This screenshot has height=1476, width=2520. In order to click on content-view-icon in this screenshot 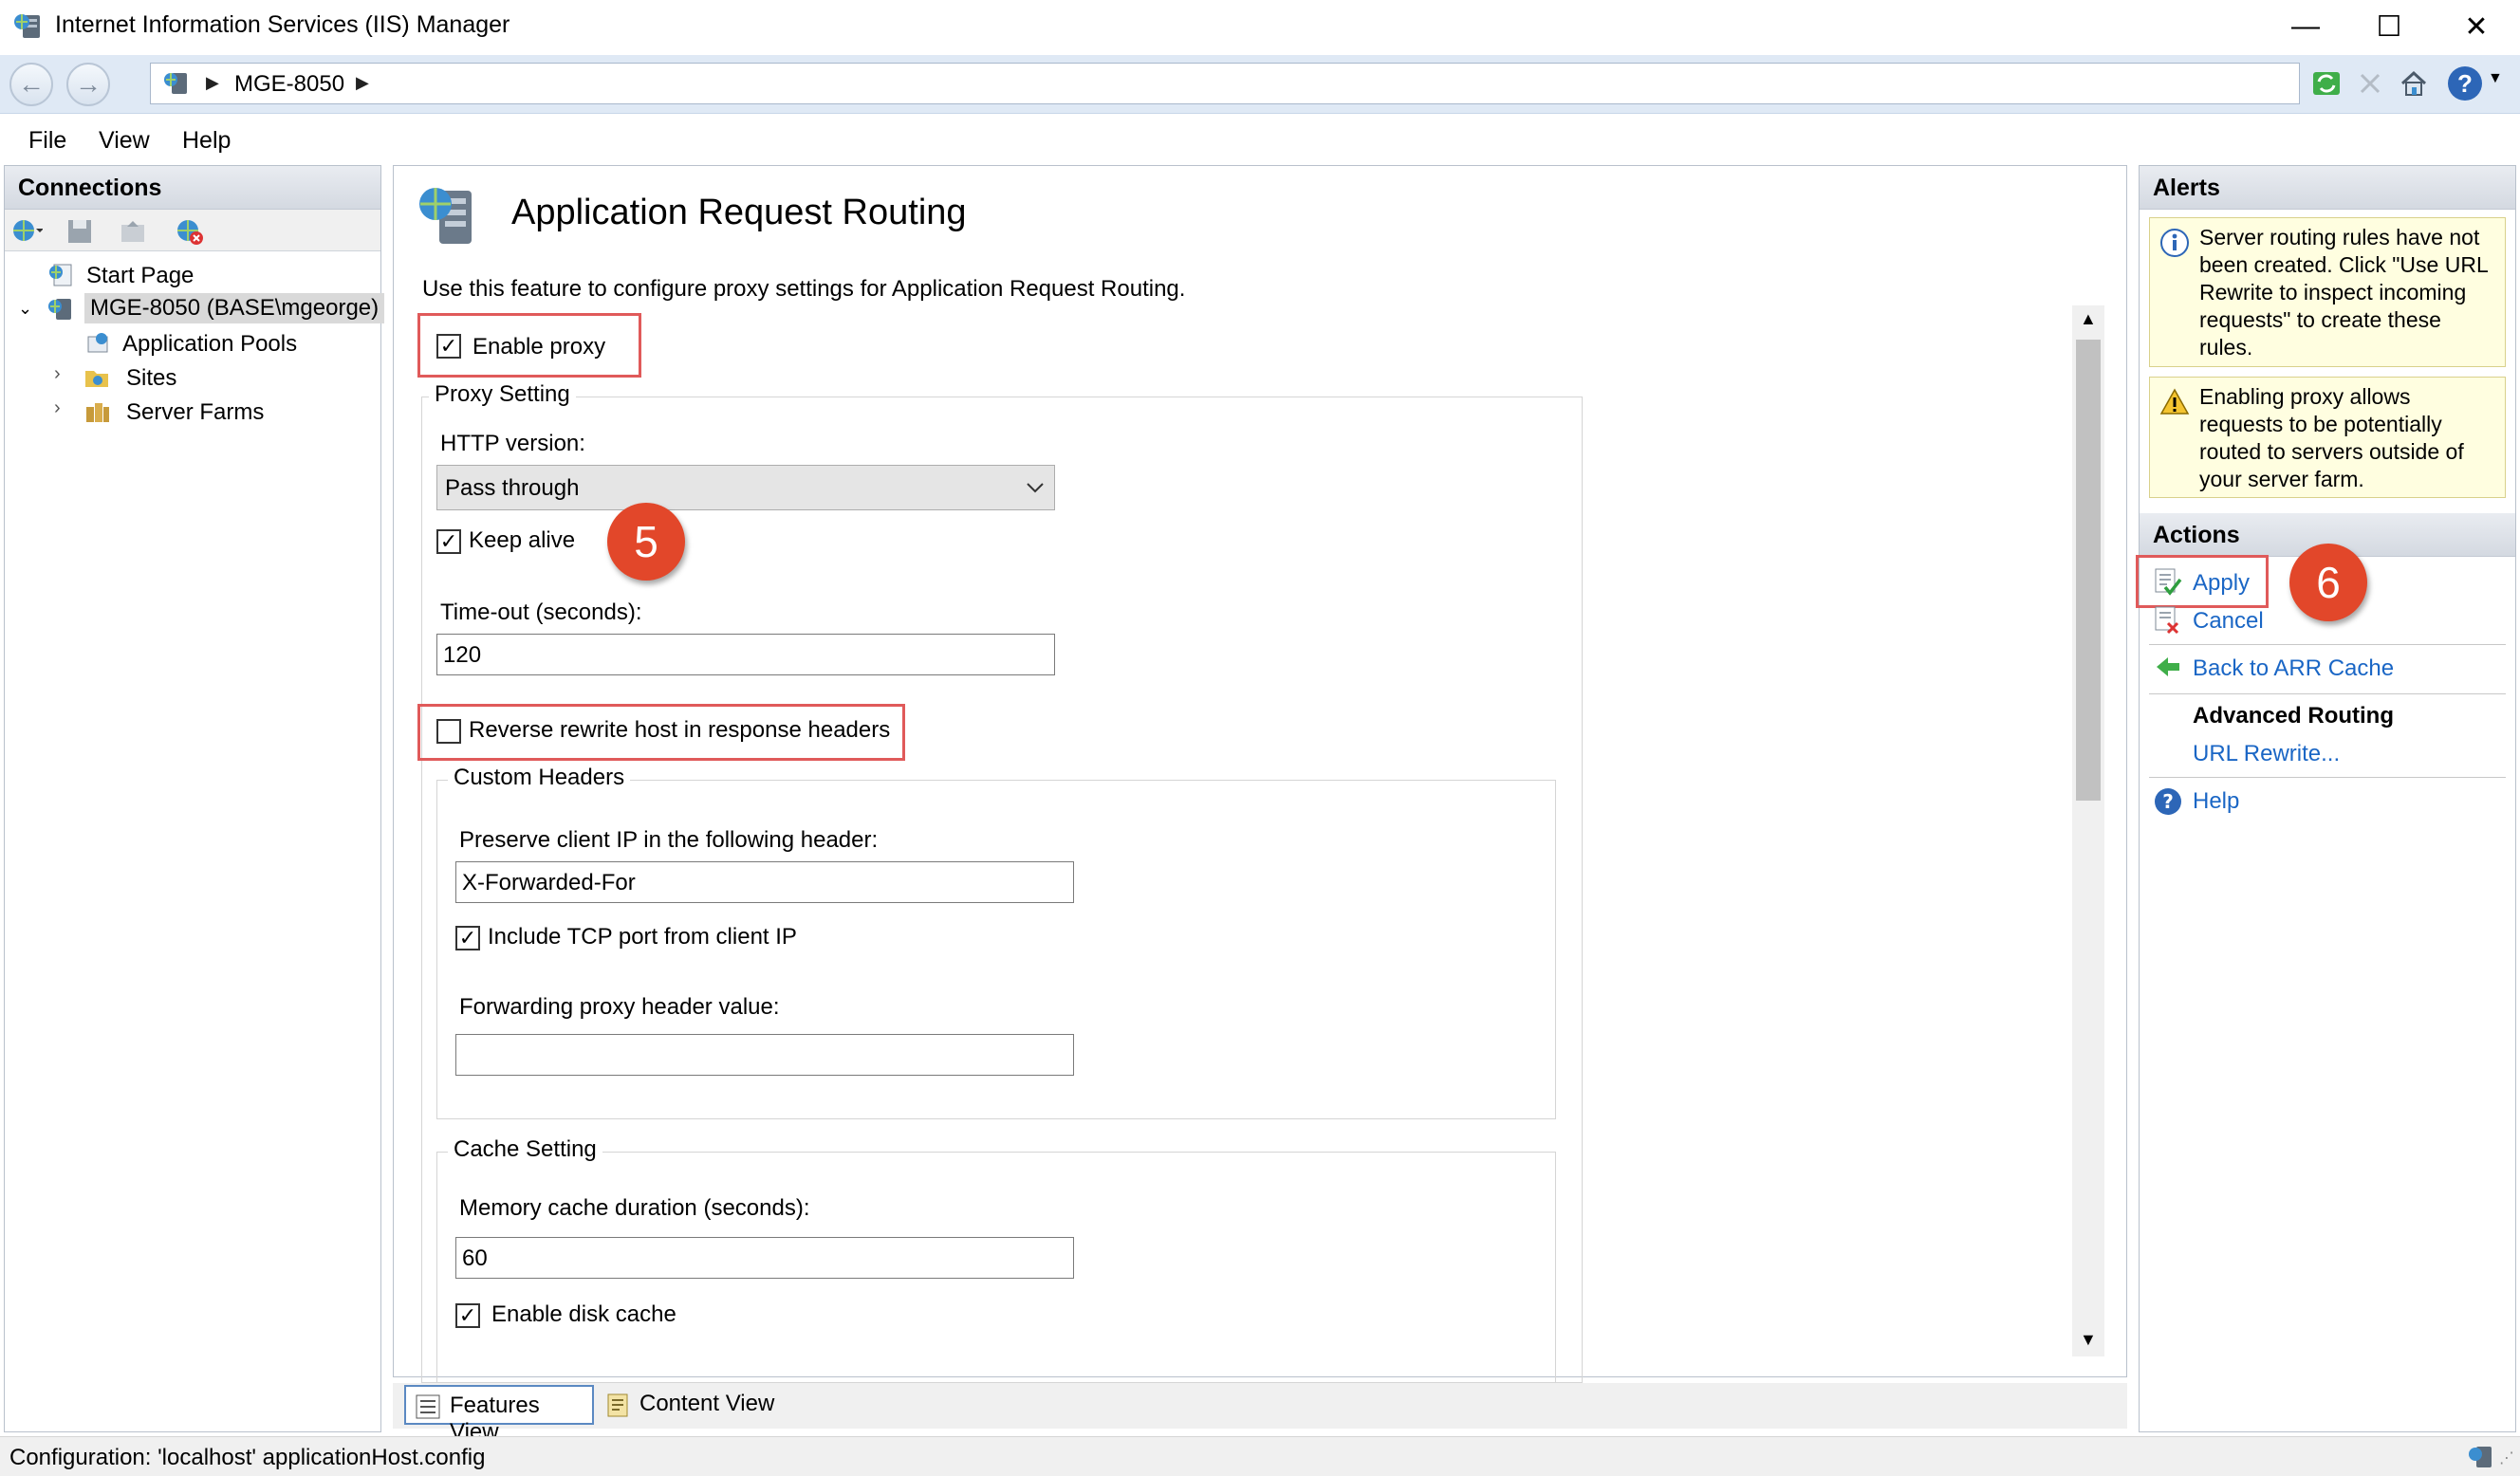, I will do `click(617, 1405)`.